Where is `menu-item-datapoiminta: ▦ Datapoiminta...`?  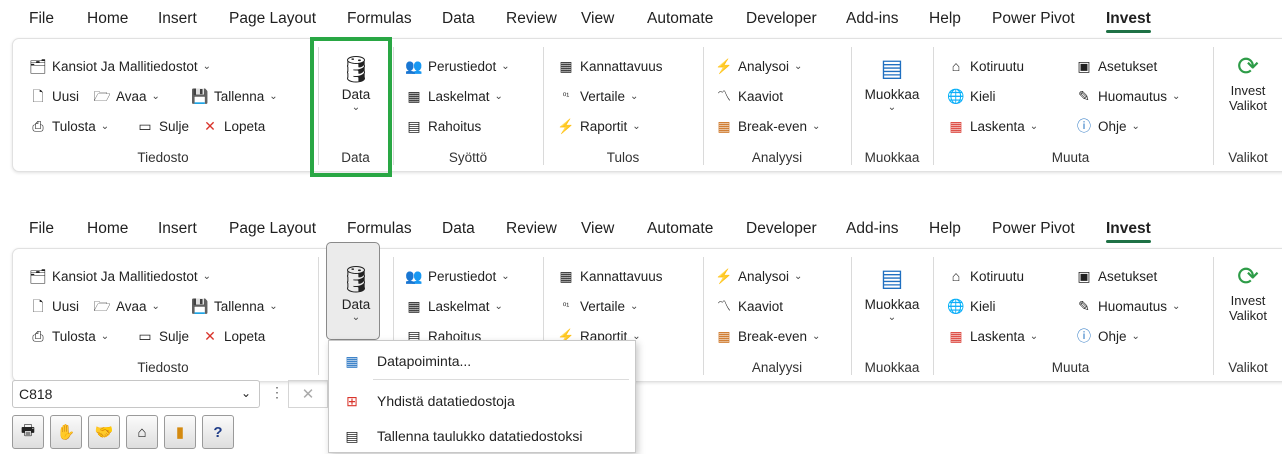 menu-item-datapoiminta: ▦ Datapoiminta... is located at coordinates (482, 361).